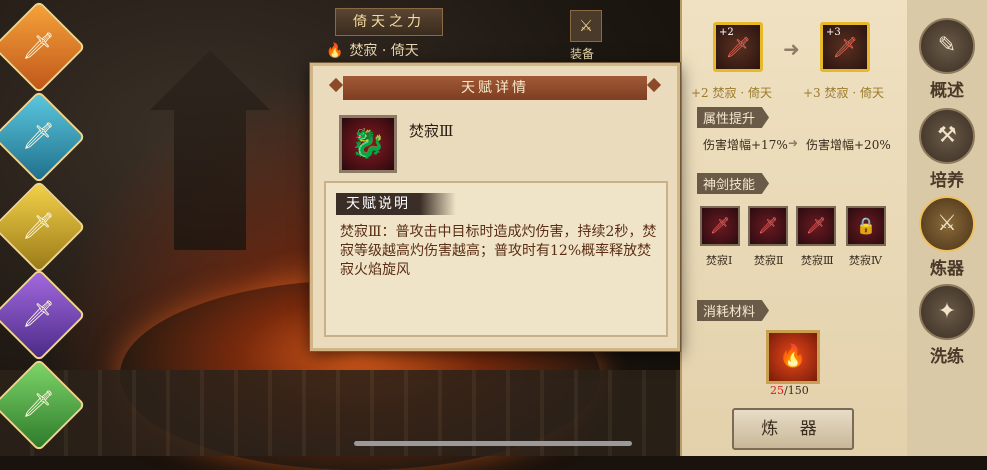 The width and height of the screenshot is (987, 470). I want to click on talent-name: 焚寂Ⅲ, so click(431, 131).